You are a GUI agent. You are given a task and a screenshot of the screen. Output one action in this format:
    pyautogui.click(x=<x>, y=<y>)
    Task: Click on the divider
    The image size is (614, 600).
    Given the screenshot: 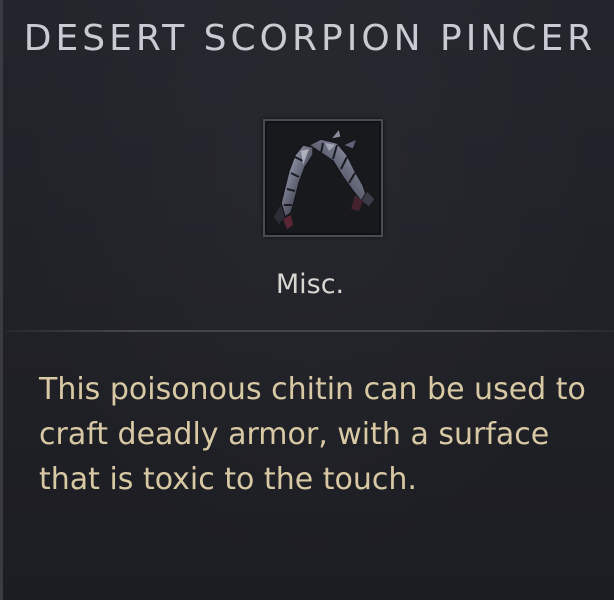 What is the action you would take?
    pyautogui.click(x=310, y=331)
    